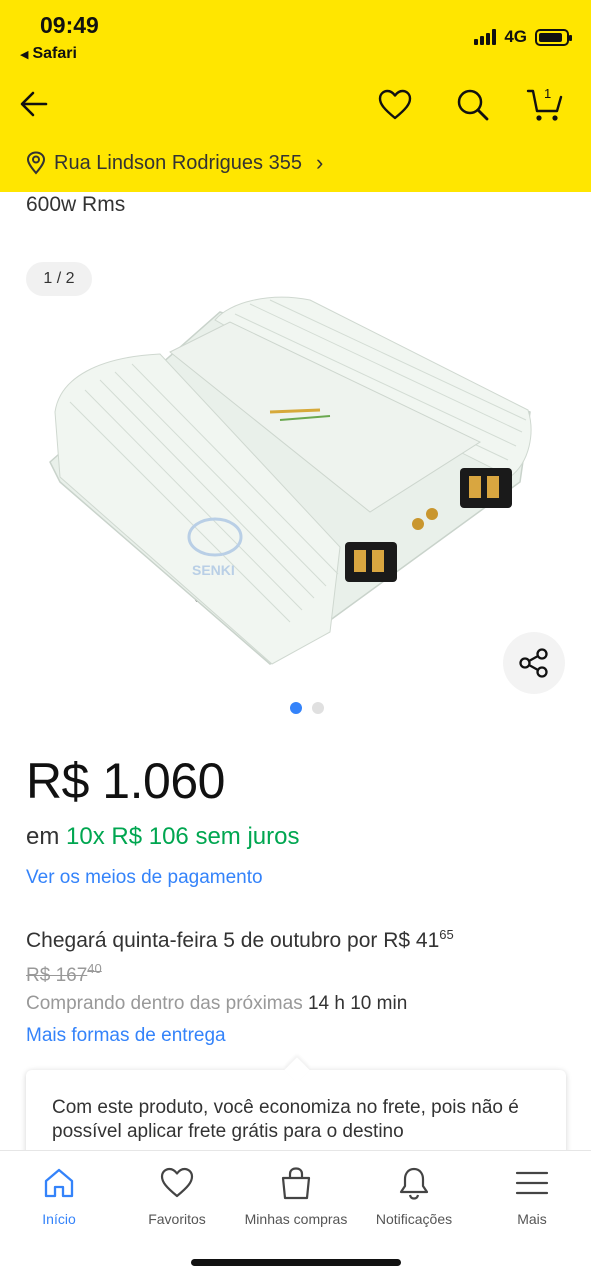 The width and height of the screenshot is (591, 1280). I want to click on back-to-safari: ◀ Safari, so click(48, 54).